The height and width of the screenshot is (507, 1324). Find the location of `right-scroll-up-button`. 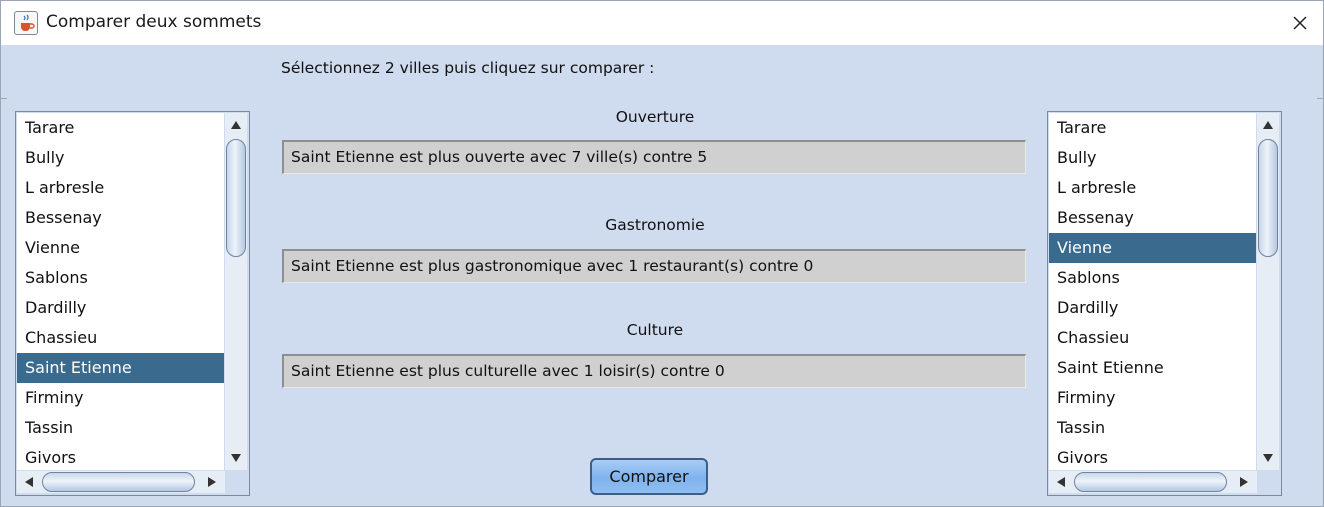

right-scroll-up-button is located at coordinates (1268, 125).